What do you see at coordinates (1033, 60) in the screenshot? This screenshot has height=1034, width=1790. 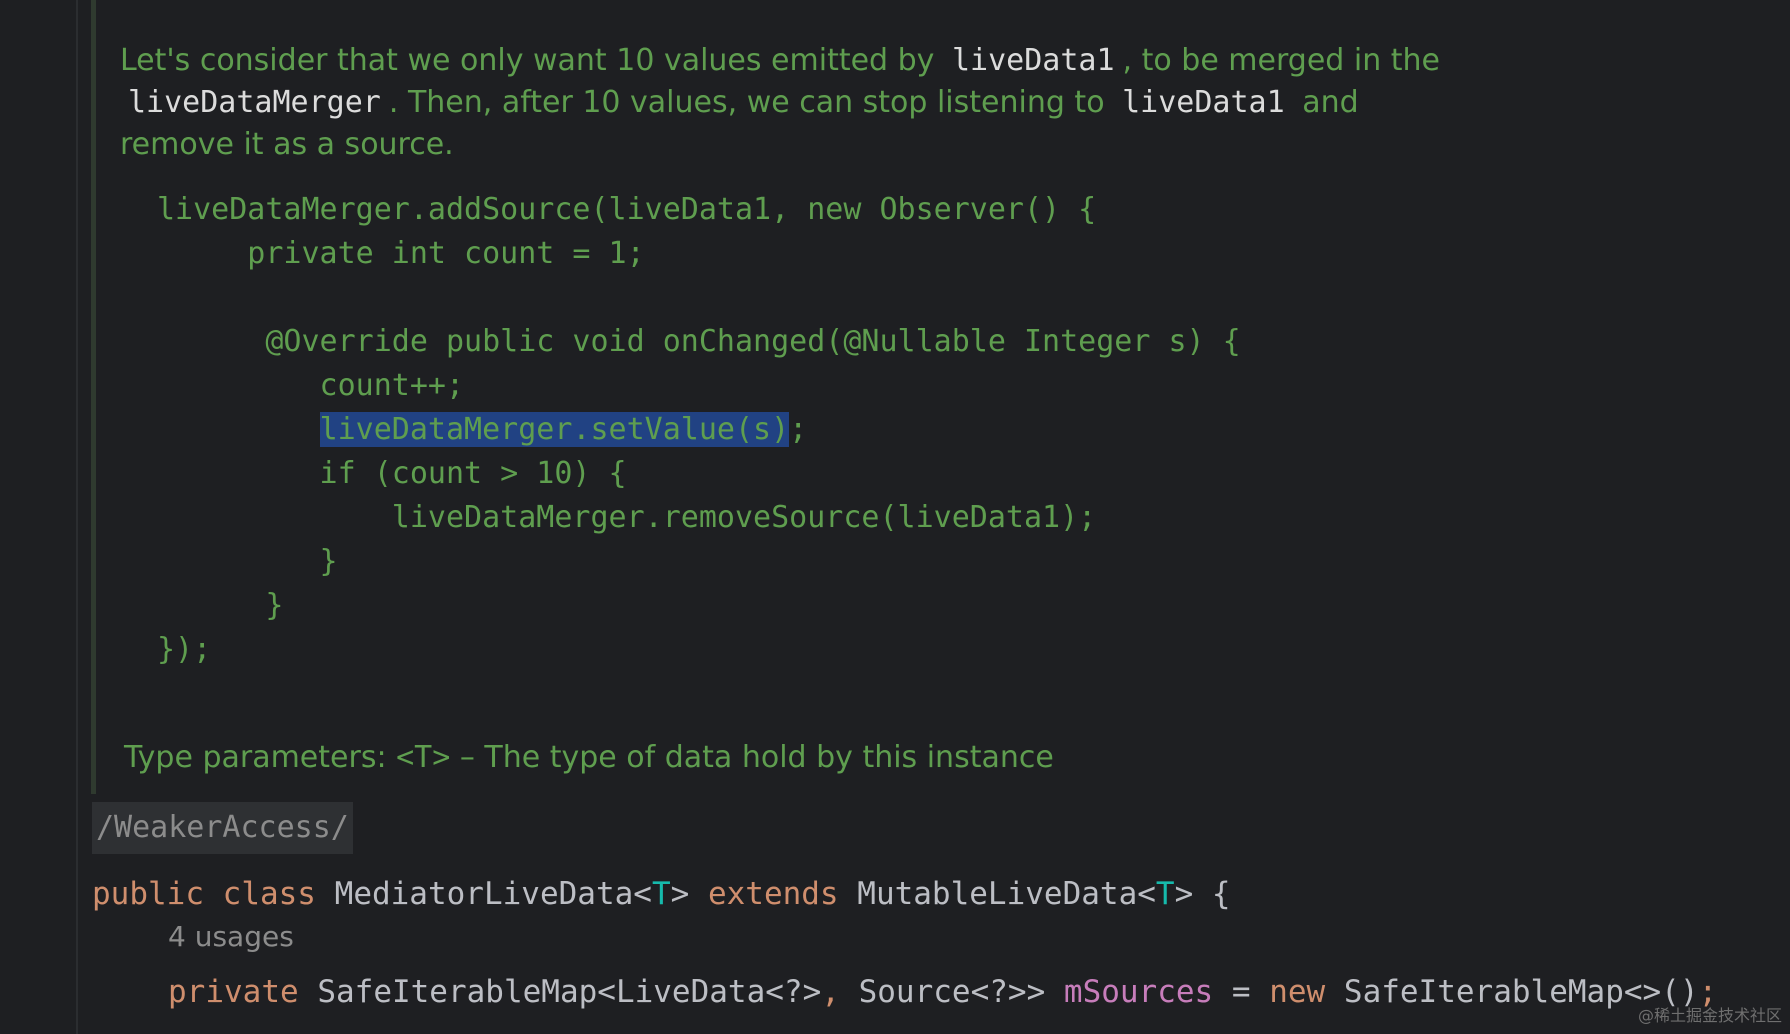 I see `doc-code-livedata1: liveData1` at bounding box center [1033, 60].